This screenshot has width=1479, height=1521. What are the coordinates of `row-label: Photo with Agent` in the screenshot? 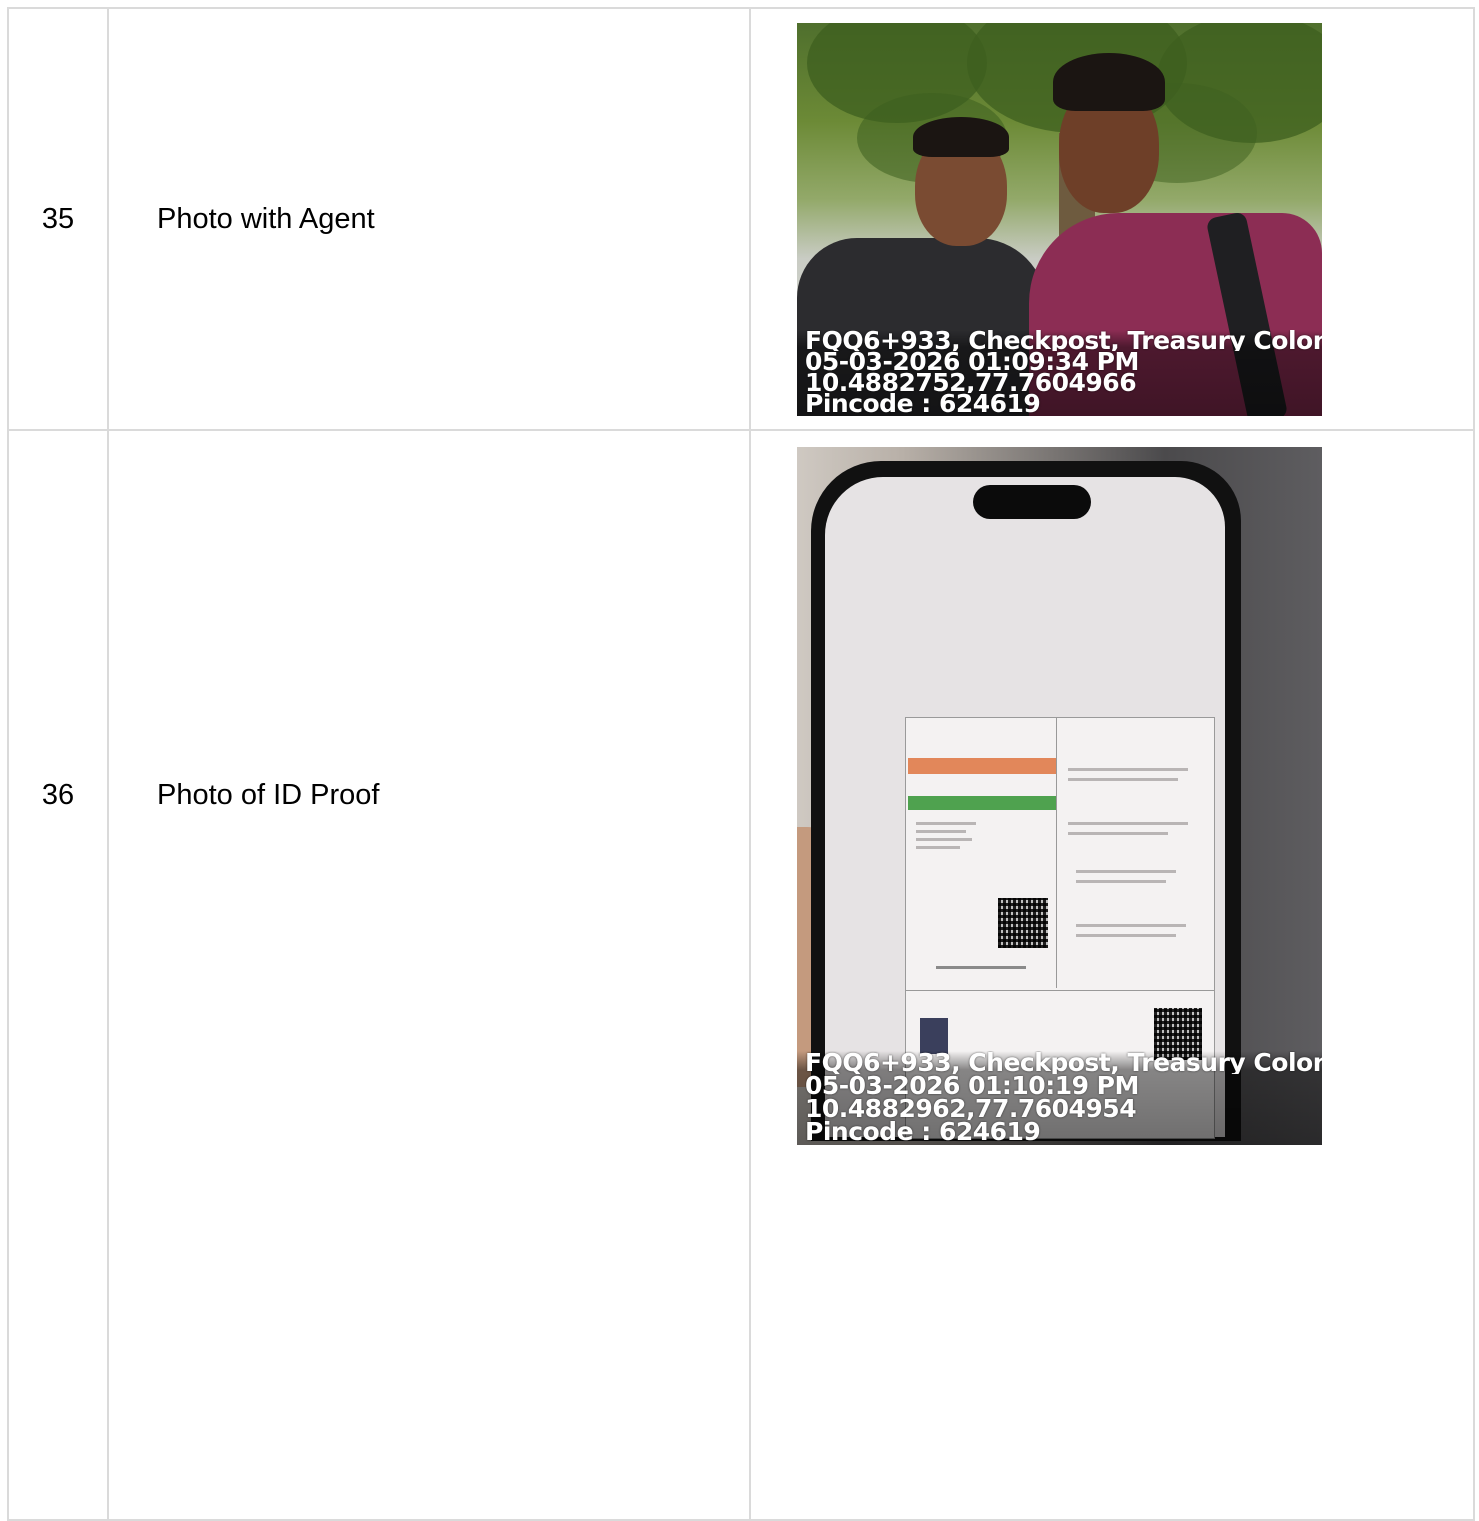 It's located at (429, 219).